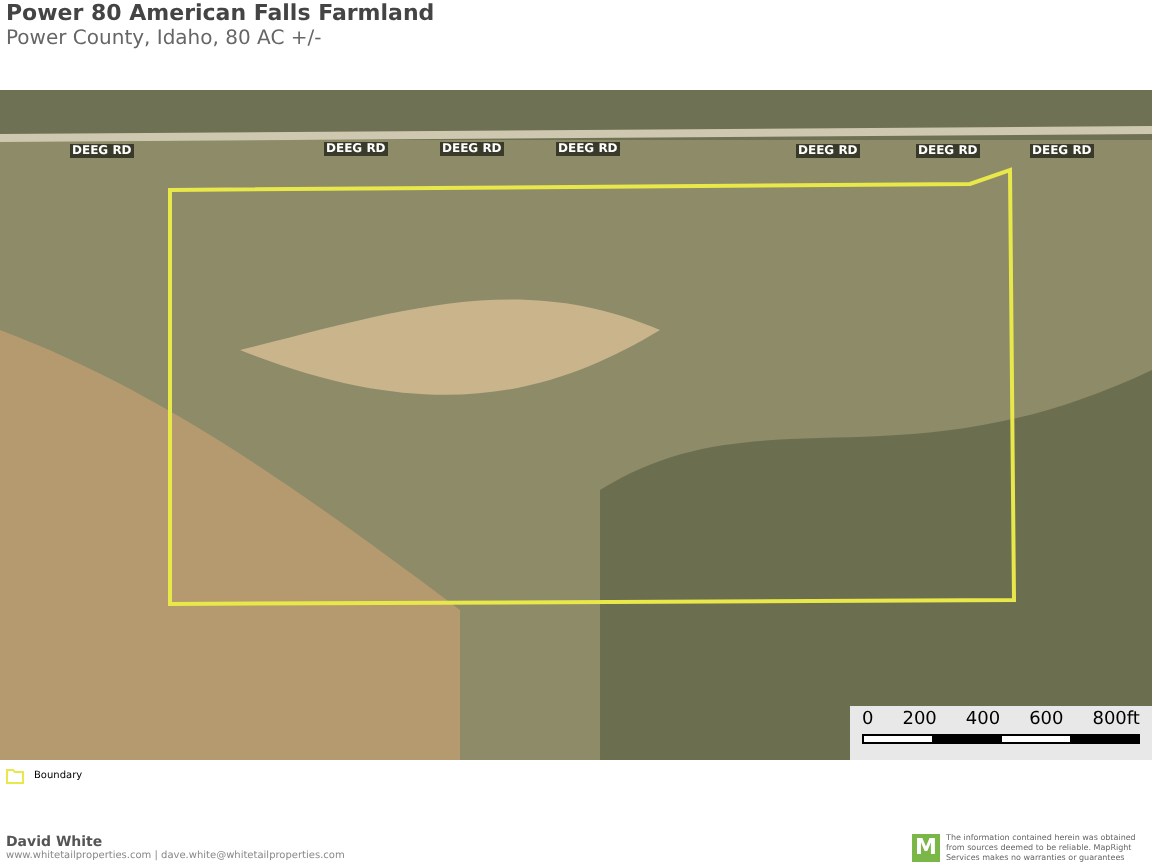 This screenshot has height=864, width=1152. I want to click on scale-label: 200, so click(919, 721).